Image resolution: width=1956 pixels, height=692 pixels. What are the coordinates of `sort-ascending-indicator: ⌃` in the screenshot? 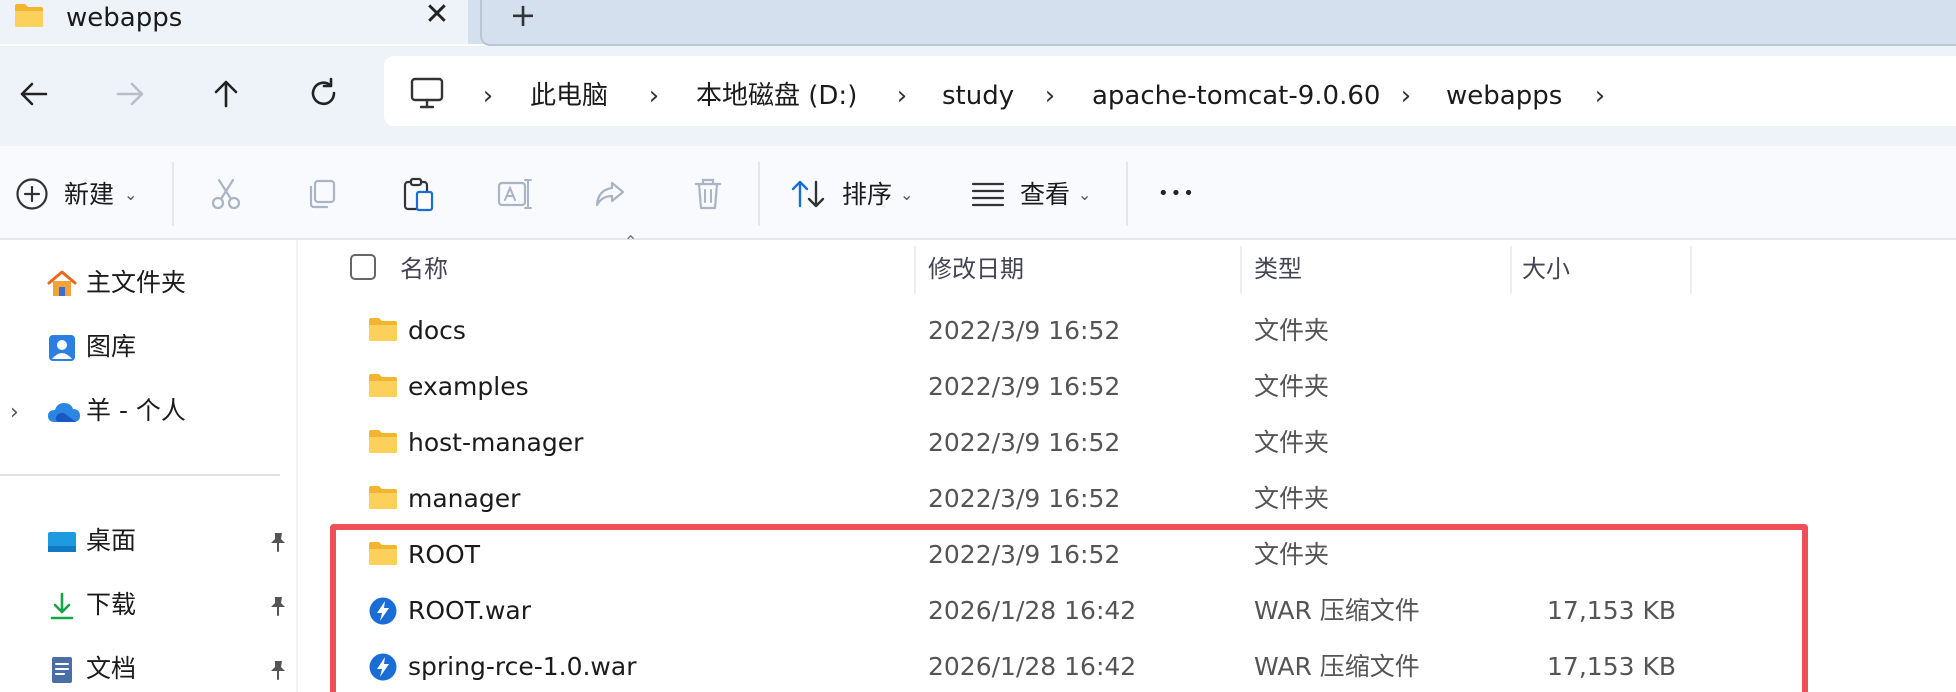 It's located at (631, 241).